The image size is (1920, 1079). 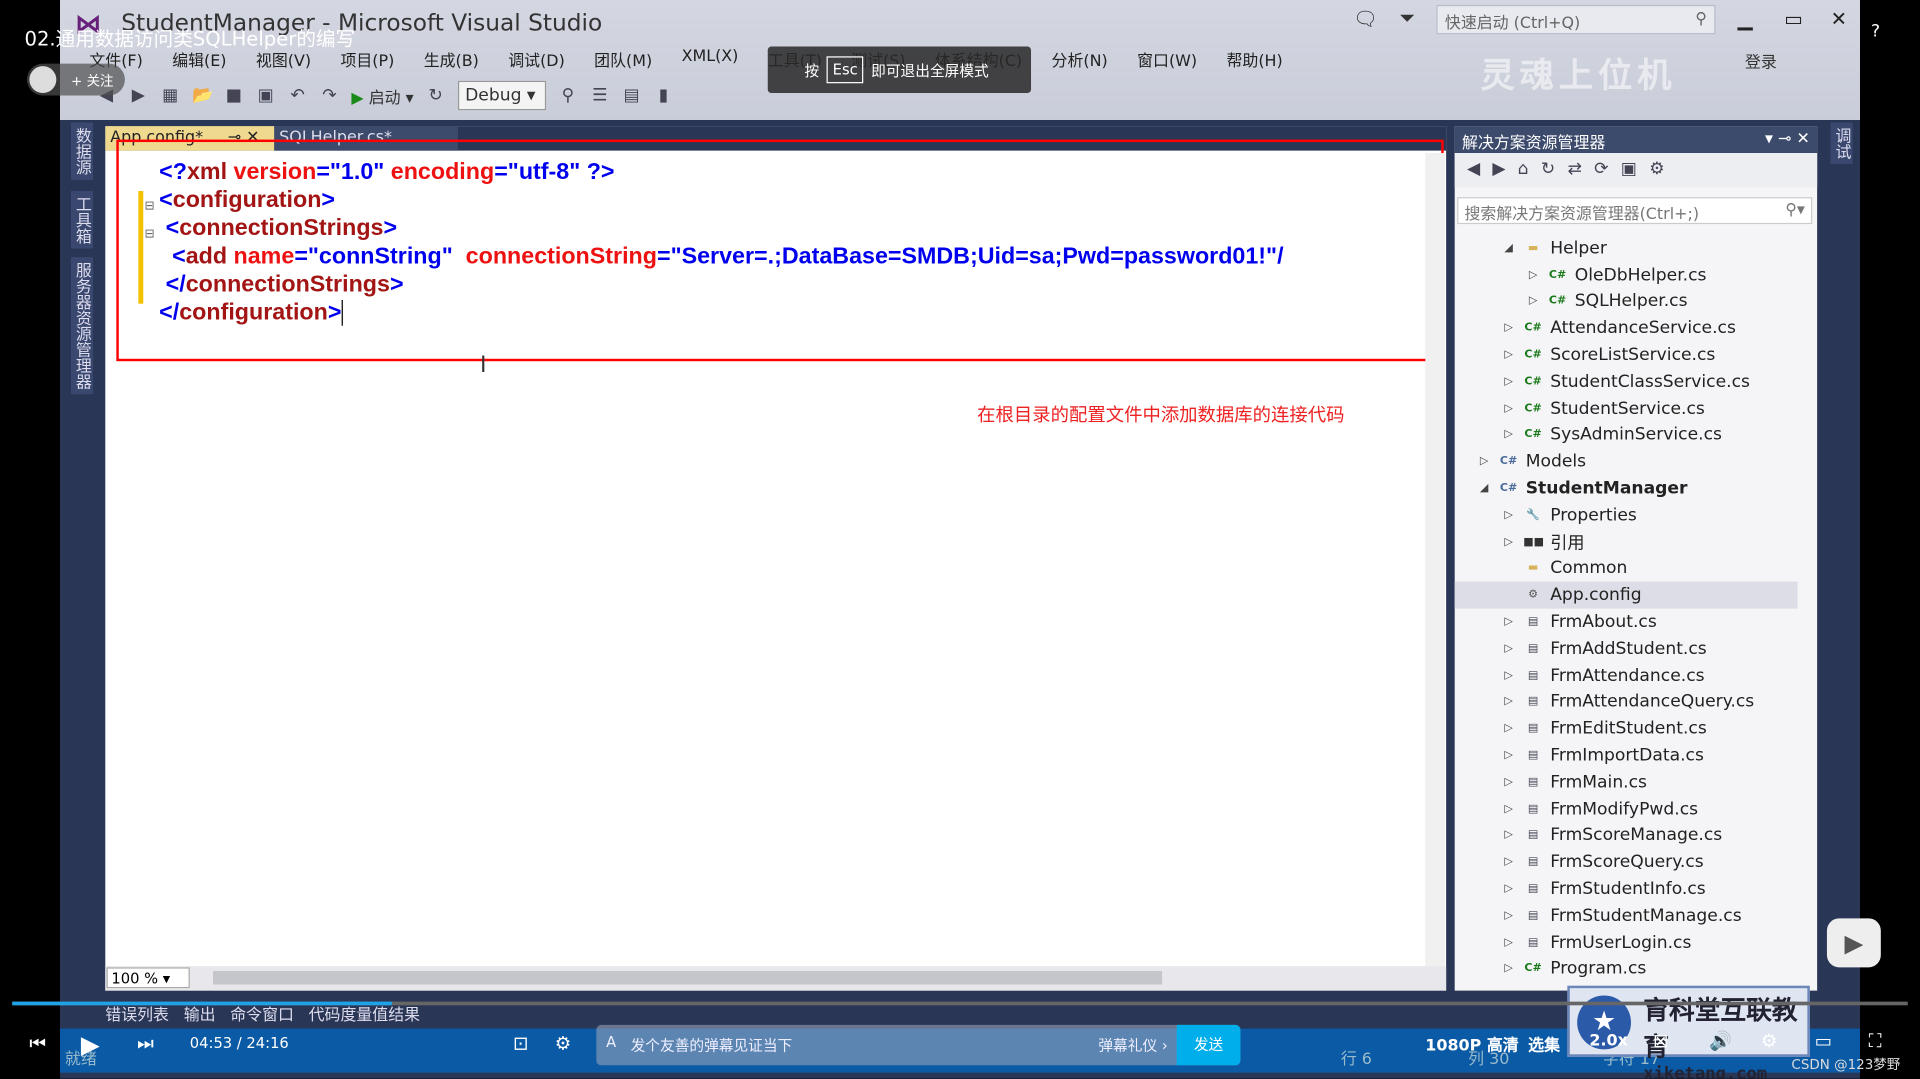 What do you see at coordinates (266, 96) in the screenshot?
I see `save-all-icon: ▣` at bounding box center [266, 96].